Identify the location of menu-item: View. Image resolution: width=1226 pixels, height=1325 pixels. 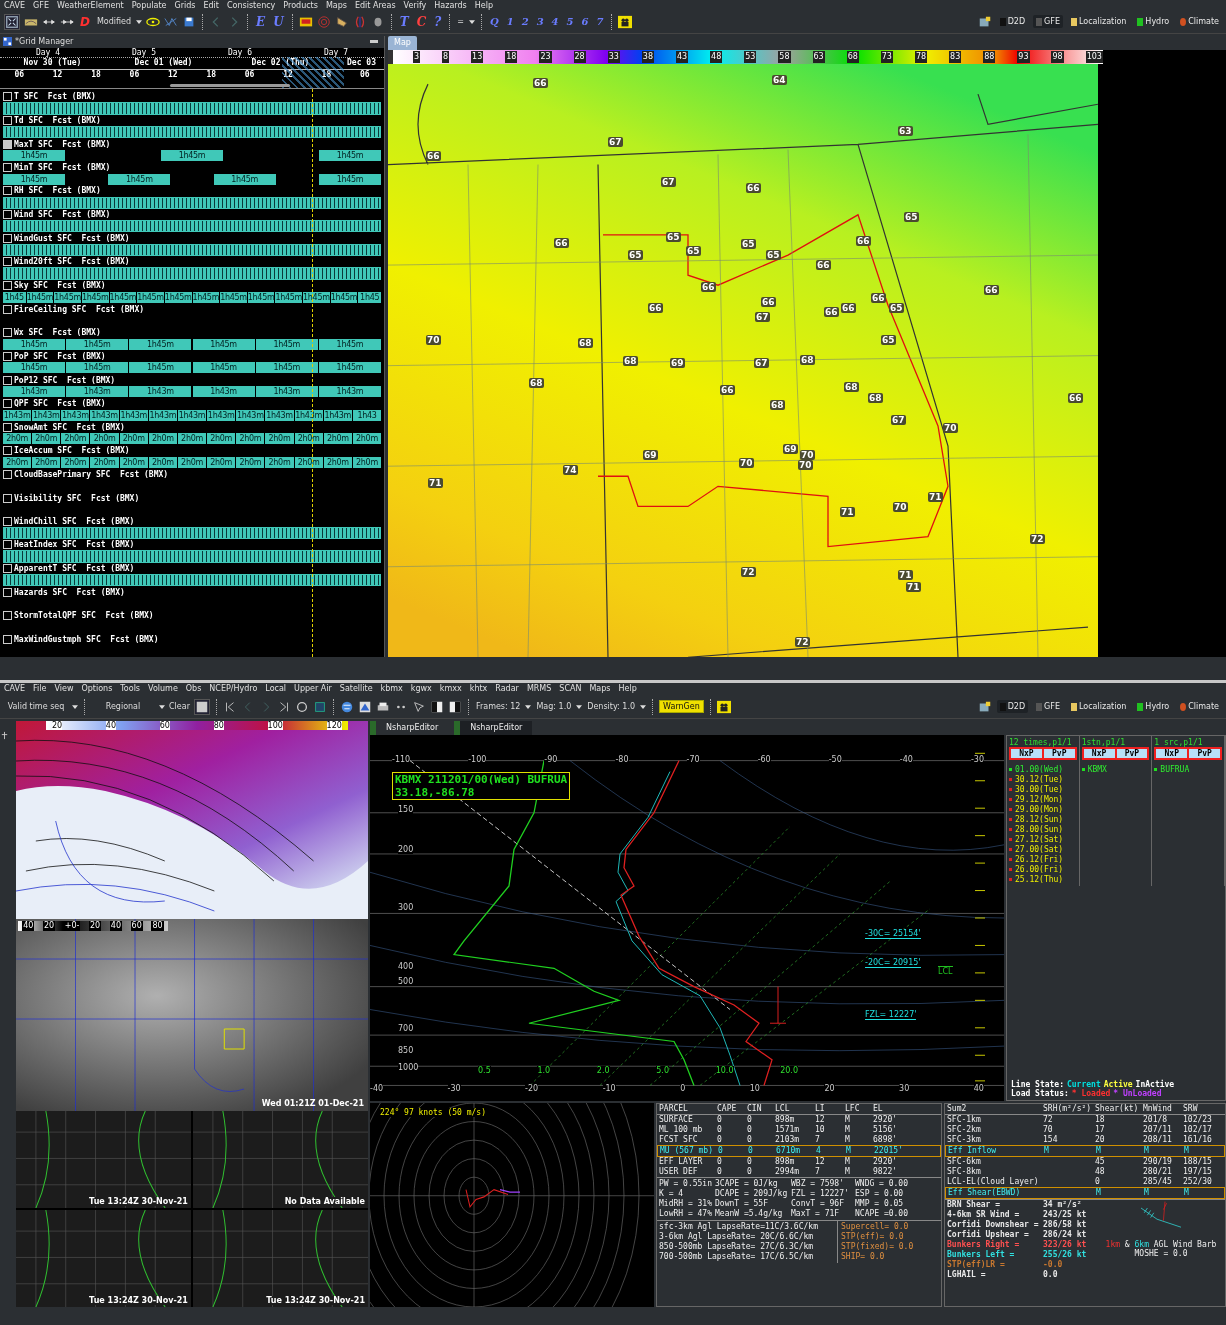
(64, 689).